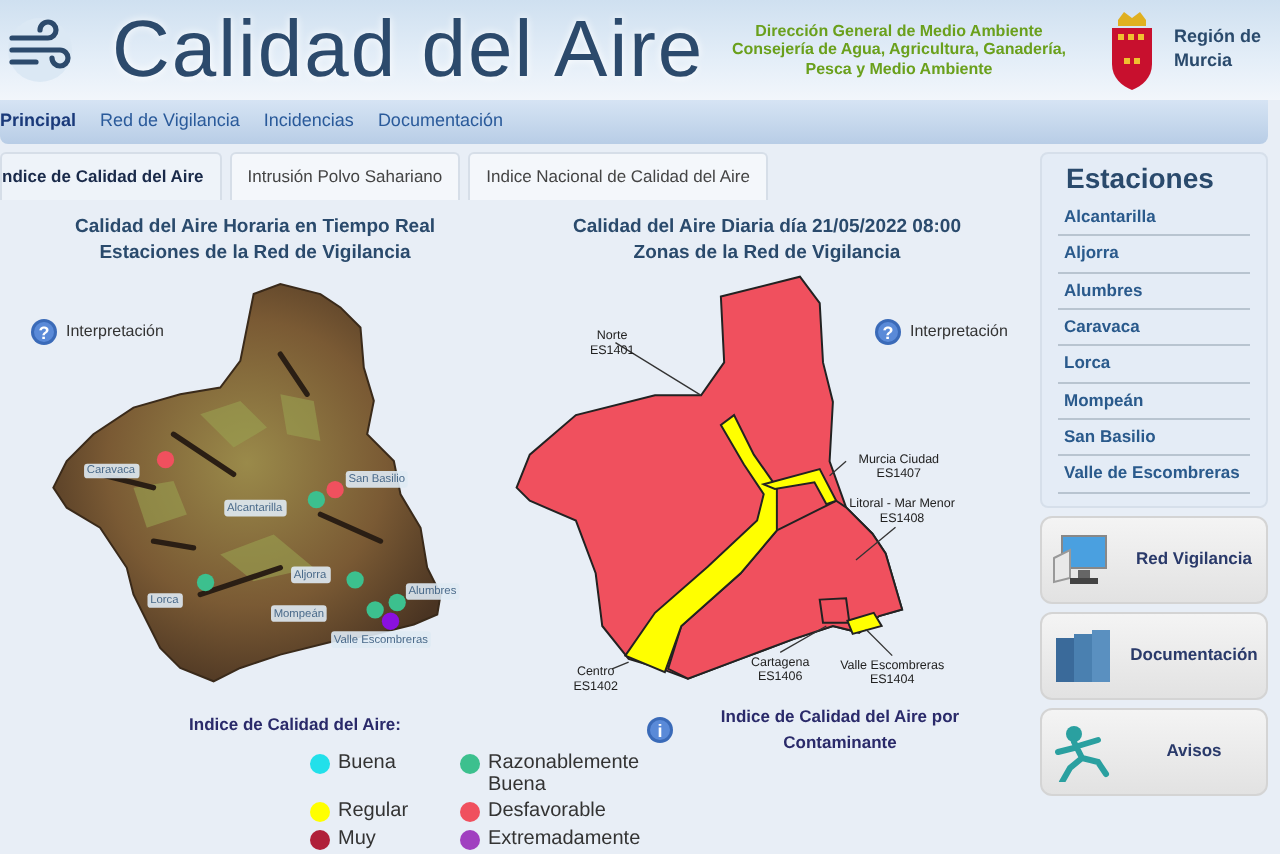 The image size is (1280, 854). What do you see at coordinates (1154, 218) in the screenshot?
I see `station-link: Alcantarilla` at bounding box center [1154, 218].